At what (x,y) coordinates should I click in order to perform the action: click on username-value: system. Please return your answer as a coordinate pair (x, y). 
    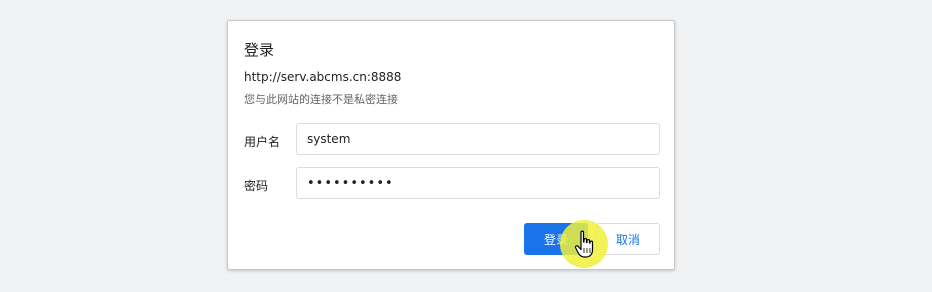
    Looking at the image, I should click on (329, 139).